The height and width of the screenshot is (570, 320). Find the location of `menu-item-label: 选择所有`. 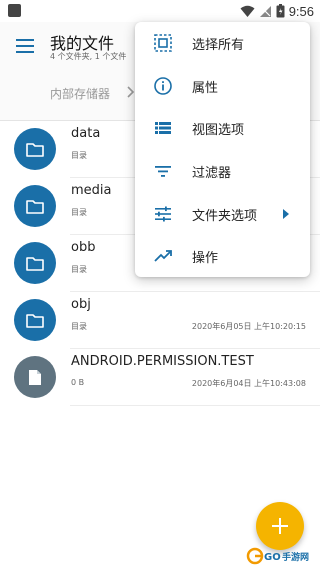

menu-item-label: 选择所有 is located at coordinates (218, 45).